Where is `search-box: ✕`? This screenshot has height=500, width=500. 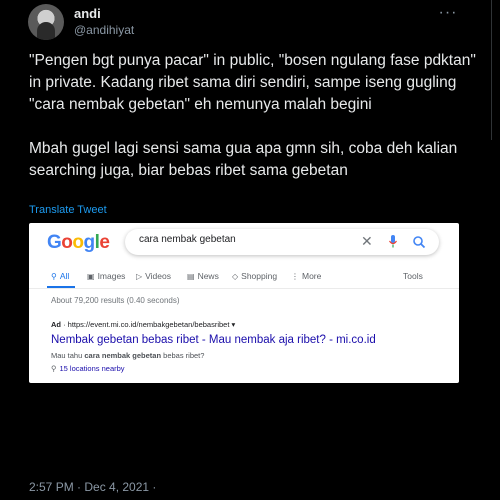
search-box: ✕ is located at coordinates (282, 242).